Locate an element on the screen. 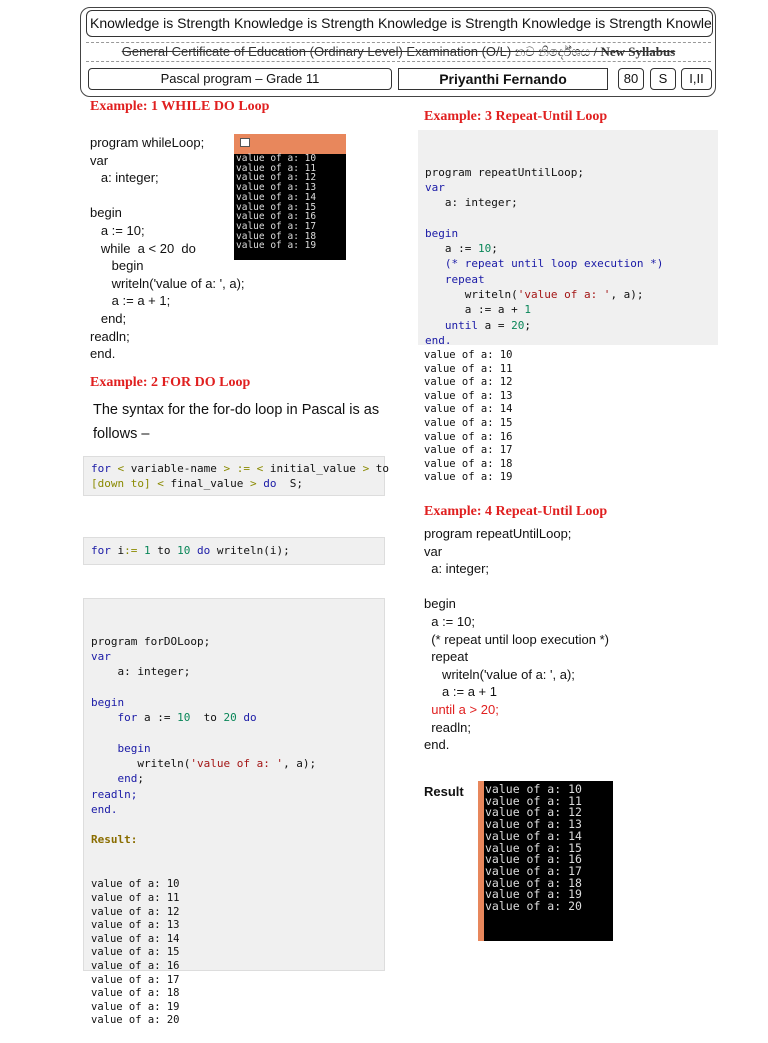  result-line: value of a: 17 is located at coordinates (468, 450).